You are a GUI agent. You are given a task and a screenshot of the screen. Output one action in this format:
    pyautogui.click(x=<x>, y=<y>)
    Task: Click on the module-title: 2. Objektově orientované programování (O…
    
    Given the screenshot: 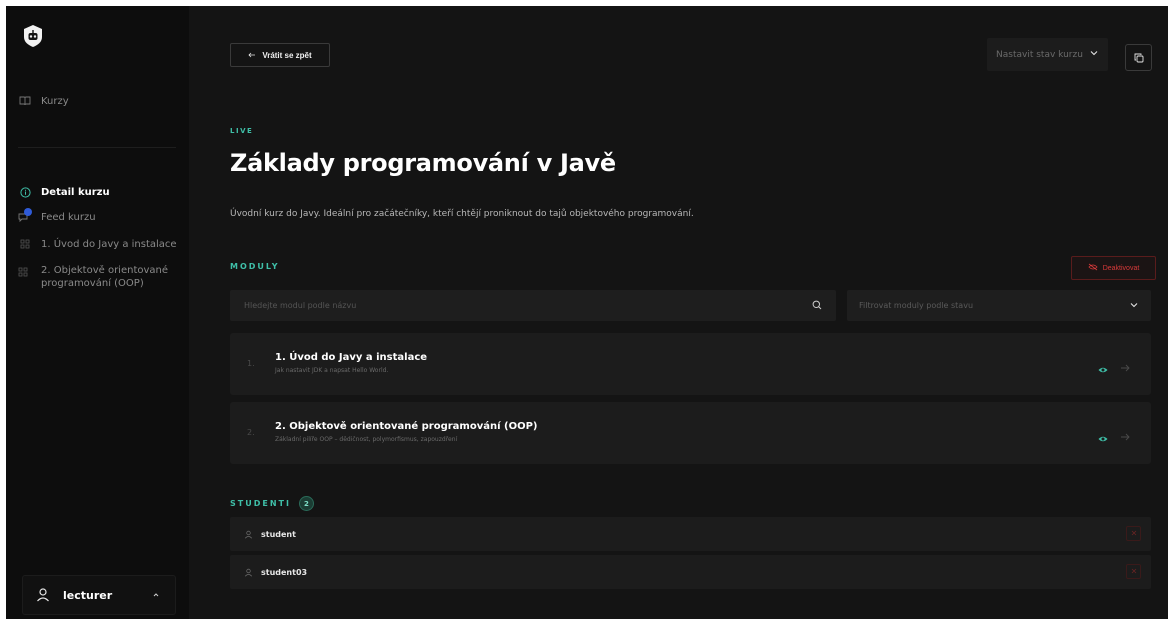 What is the action you would take?
    pyautogui.click(x=406, y=426)
    